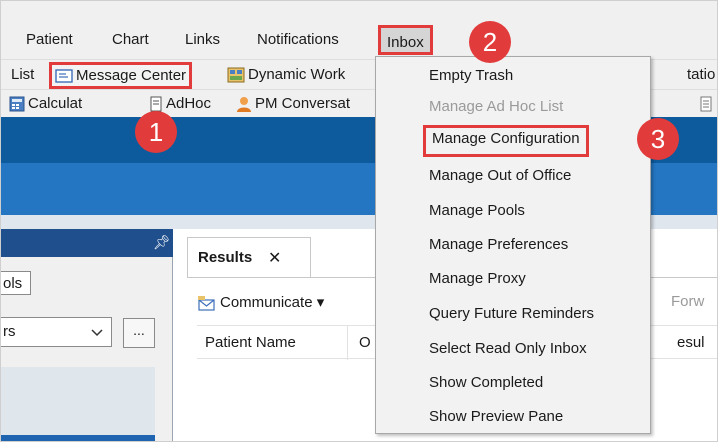 The width and height of the screenshot is (718, 442). What do you see at coordinates (64, 76) in the screenshot?
I see `message-center-icon` at bounding box center [64, 76].